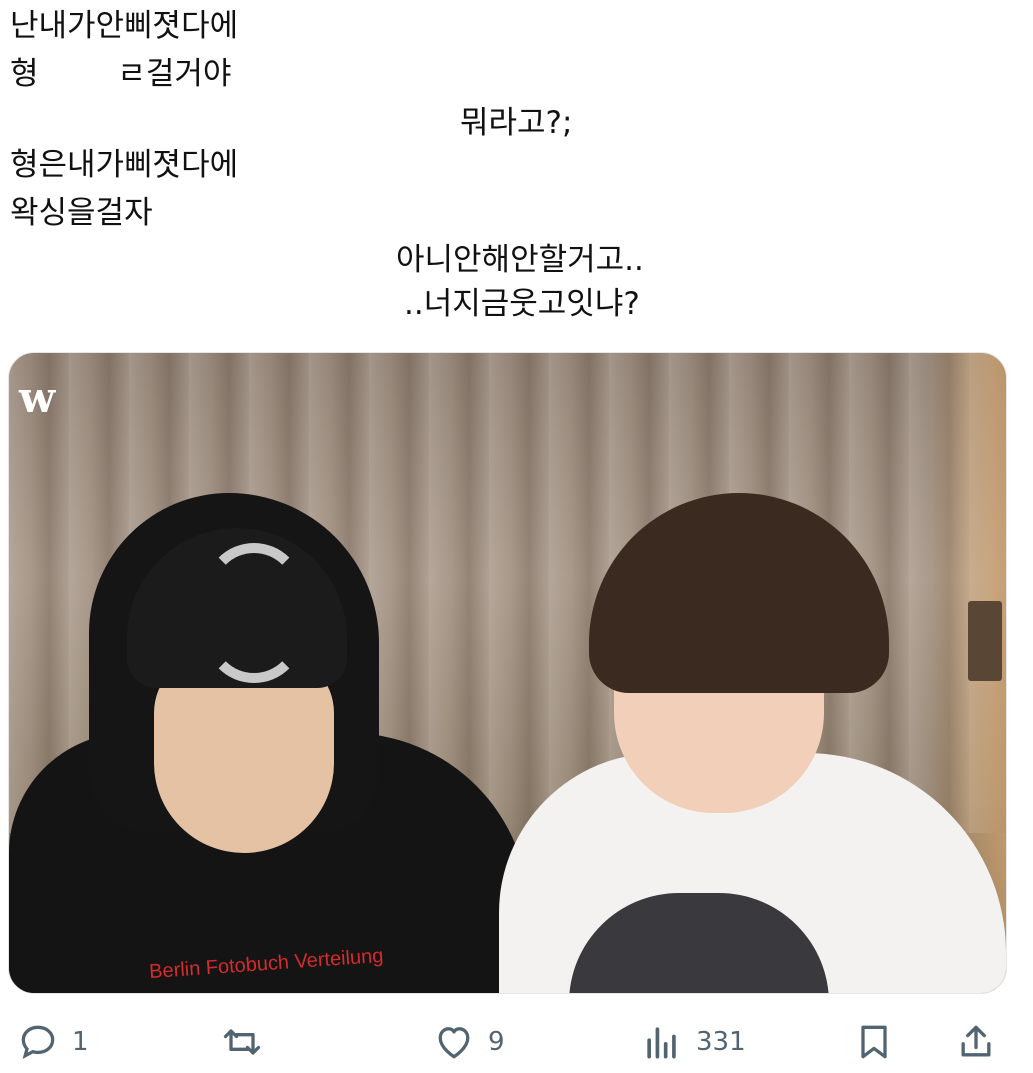 The height and width of the screenshot is (1073, 1033). I want to click on beanie-logo, so click(254, 613).